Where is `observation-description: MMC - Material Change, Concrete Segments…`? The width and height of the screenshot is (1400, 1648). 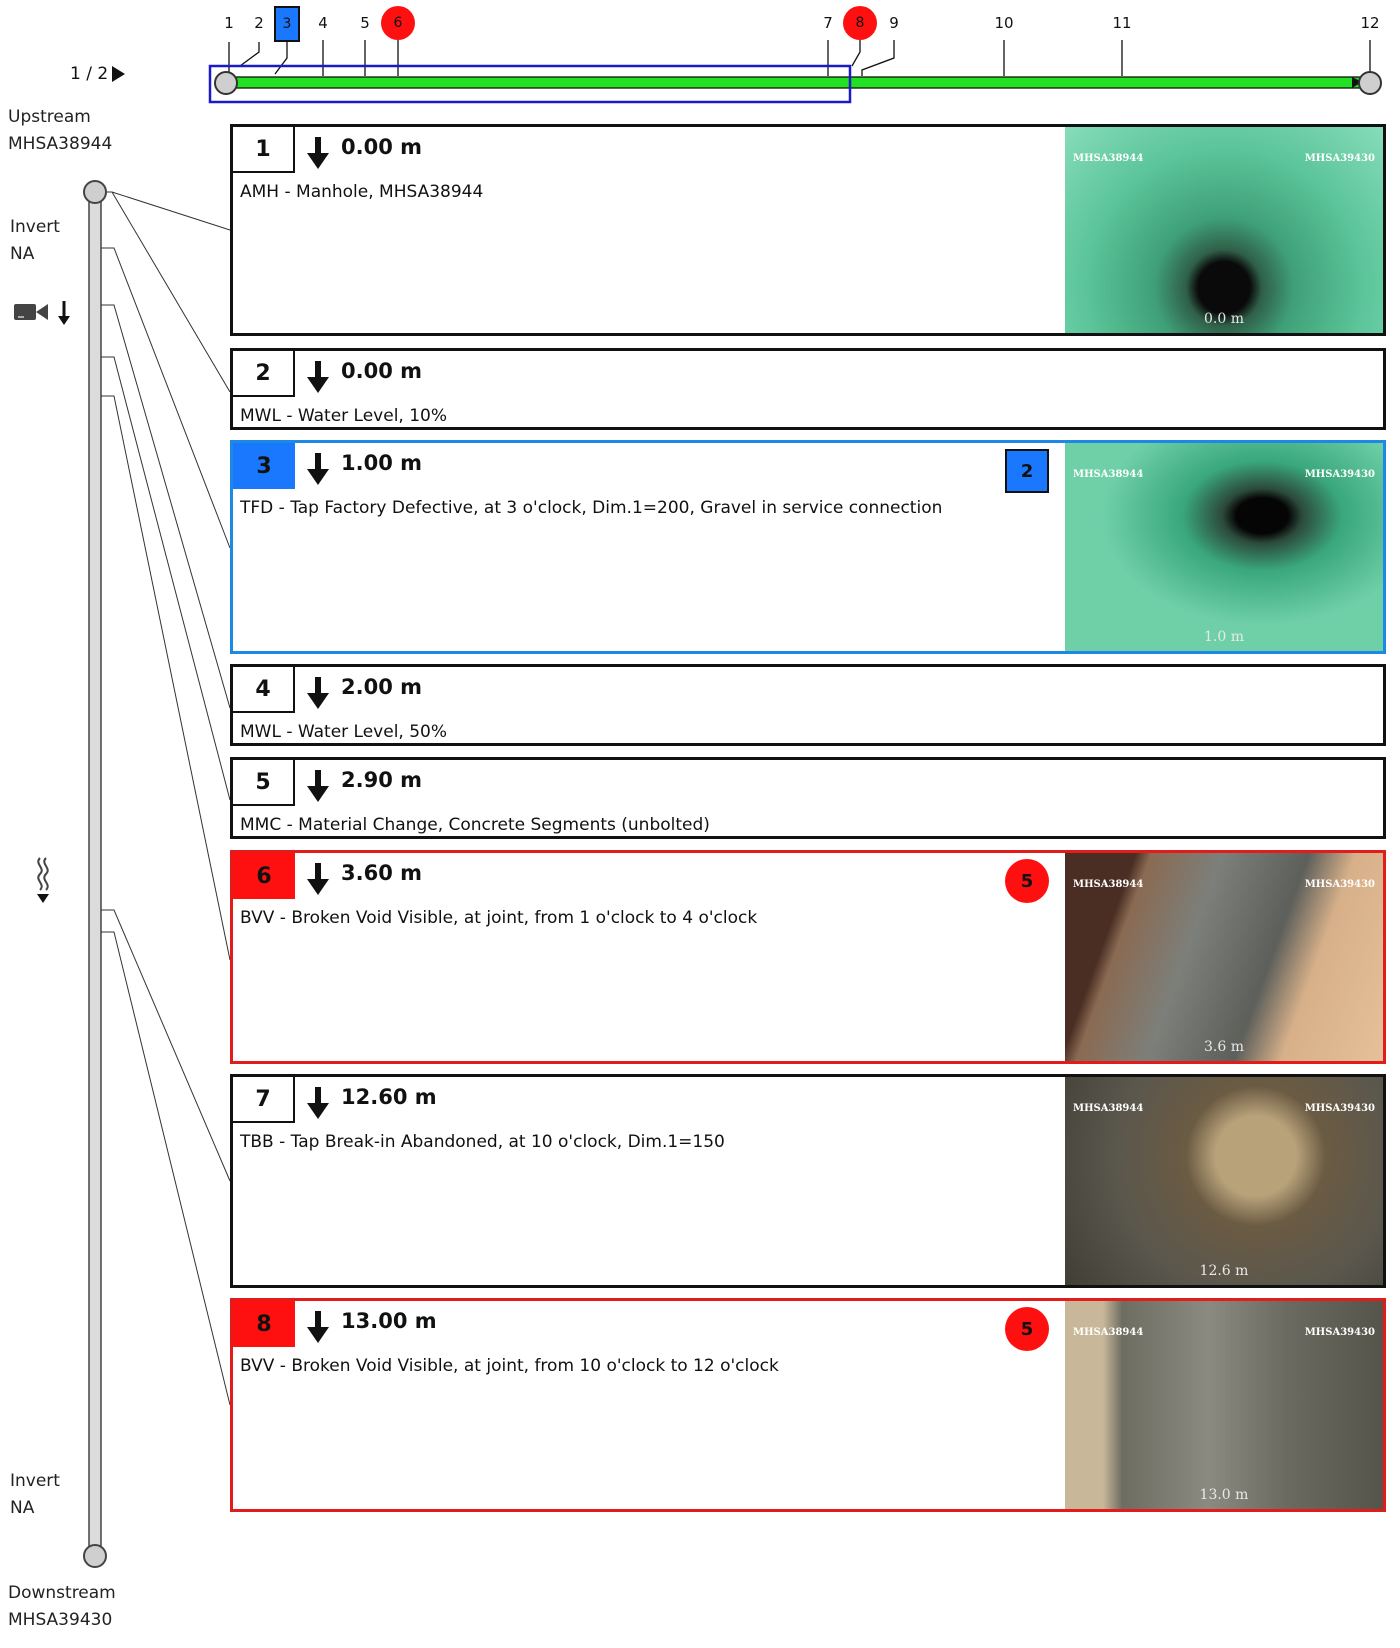 observation-description: MMC - Material Change, Concrete Segments… is located at coordinates (475, 825).